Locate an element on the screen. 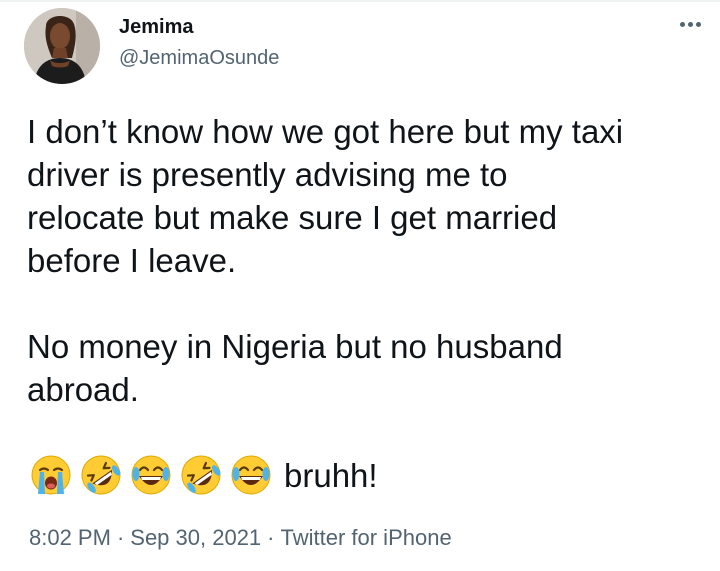  tweet-date: Sep 30, 2021 is located at coordinates (195, 537).